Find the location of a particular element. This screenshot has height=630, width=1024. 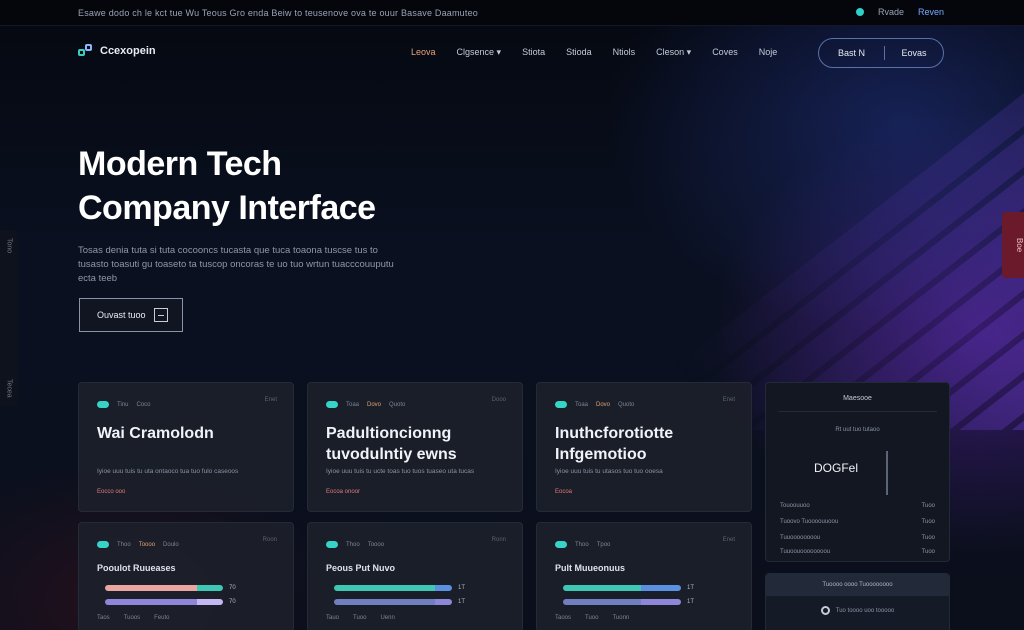

nav-item-4: Stioda is located at coordinates (579, 52).